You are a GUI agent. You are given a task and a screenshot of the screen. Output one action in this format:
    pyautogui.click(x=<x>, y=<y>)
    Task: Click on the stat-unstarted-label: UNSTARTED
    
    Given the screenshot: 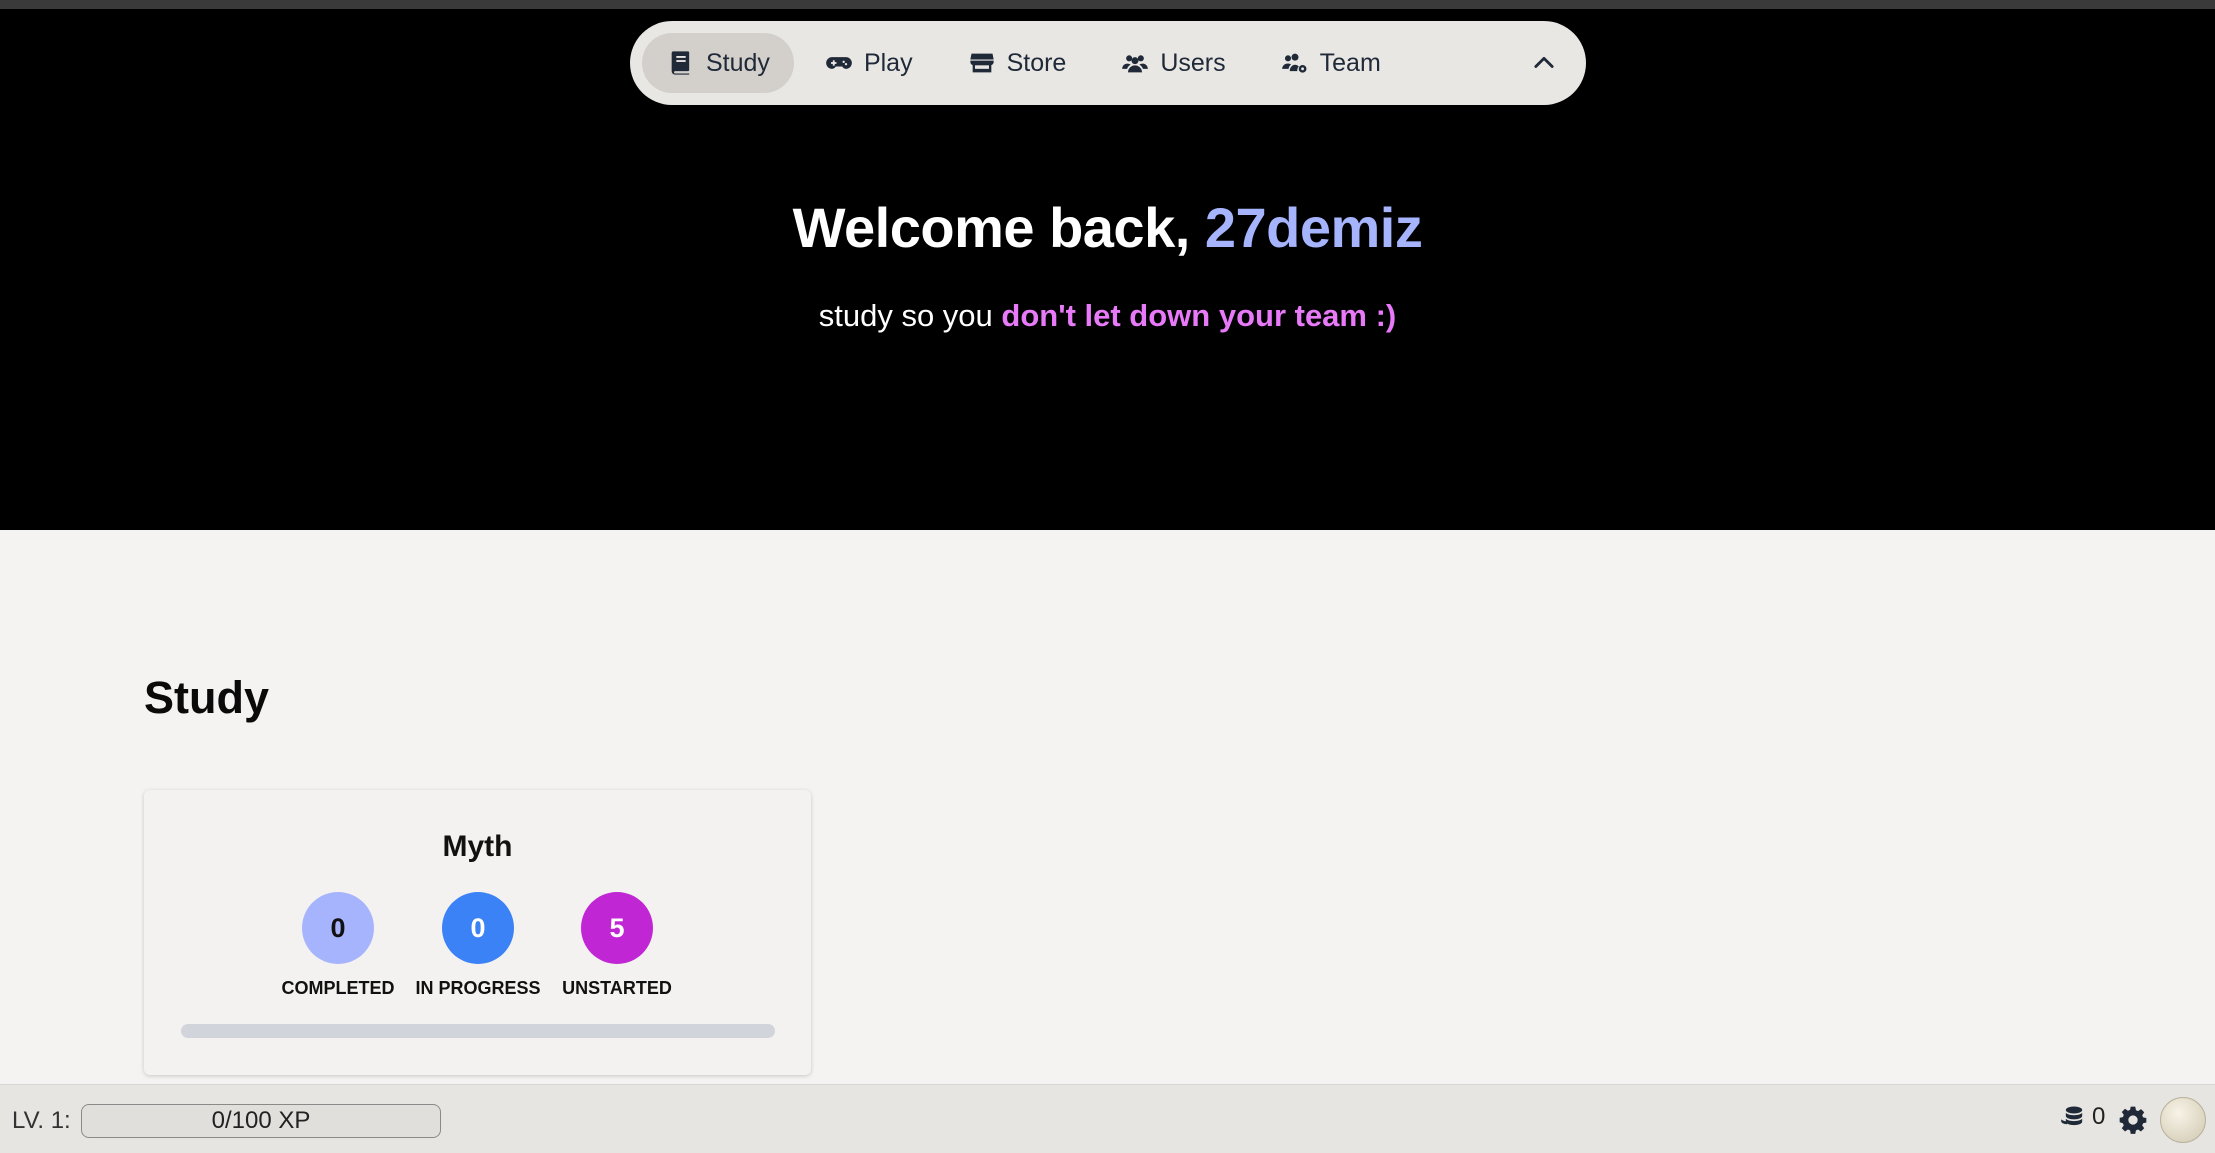 What is the action you would take?
    pyautogui.click(x=617, y=988)
    